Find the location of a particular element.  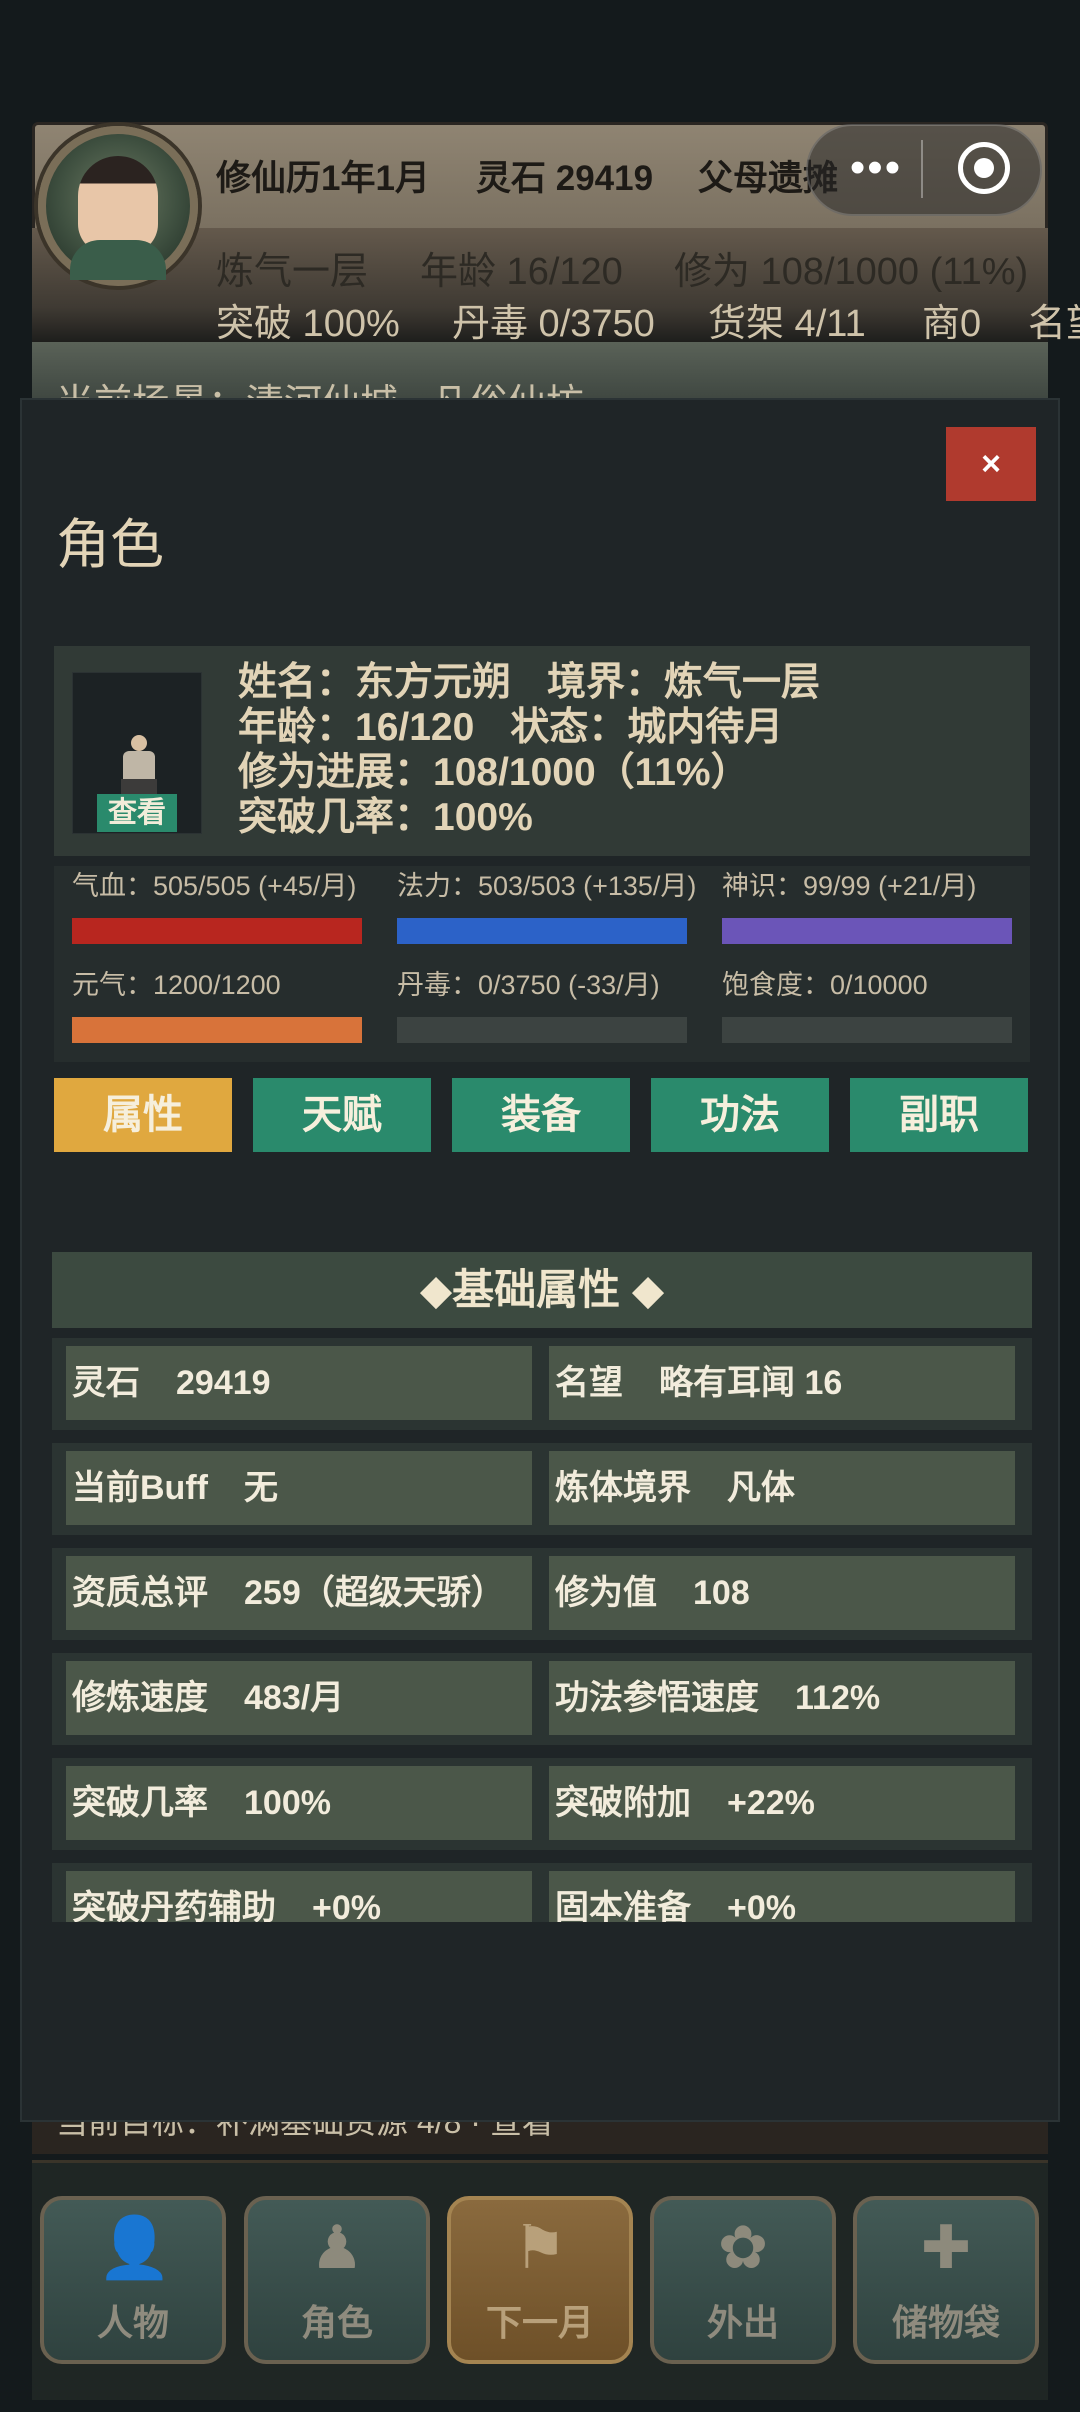

tab-attributes: 属性 is located at coordinates (143, 1115).